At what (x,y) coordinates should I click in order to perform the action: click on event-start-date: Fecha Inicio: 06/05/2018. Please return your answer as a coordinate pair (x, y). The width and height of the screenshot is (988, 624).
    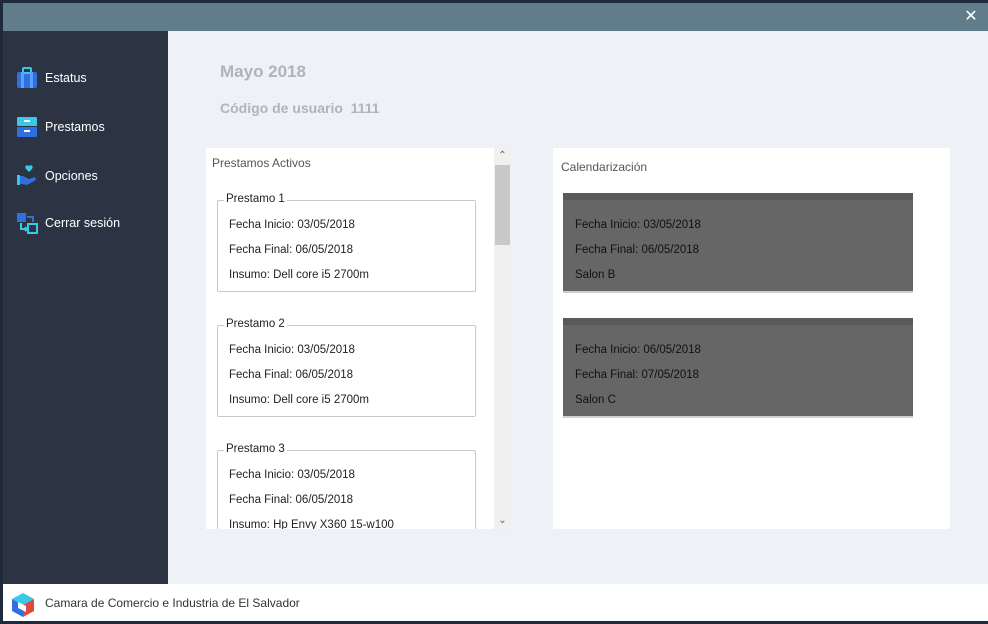
    Looking at the image, I should click on (638, 350).